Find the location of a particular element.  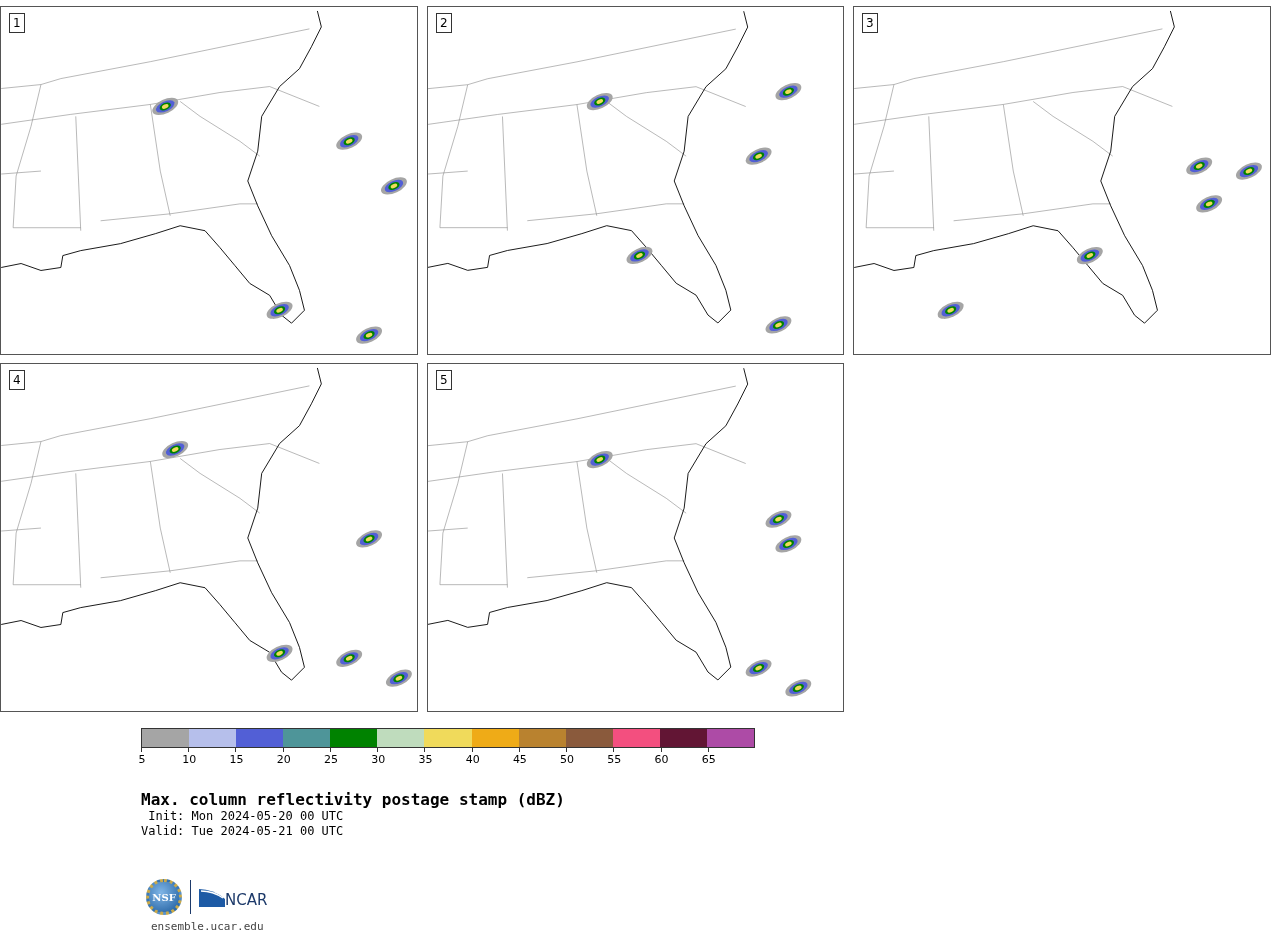

site-link: ensemble.ucar.edu is located at coordinates (207, 926).